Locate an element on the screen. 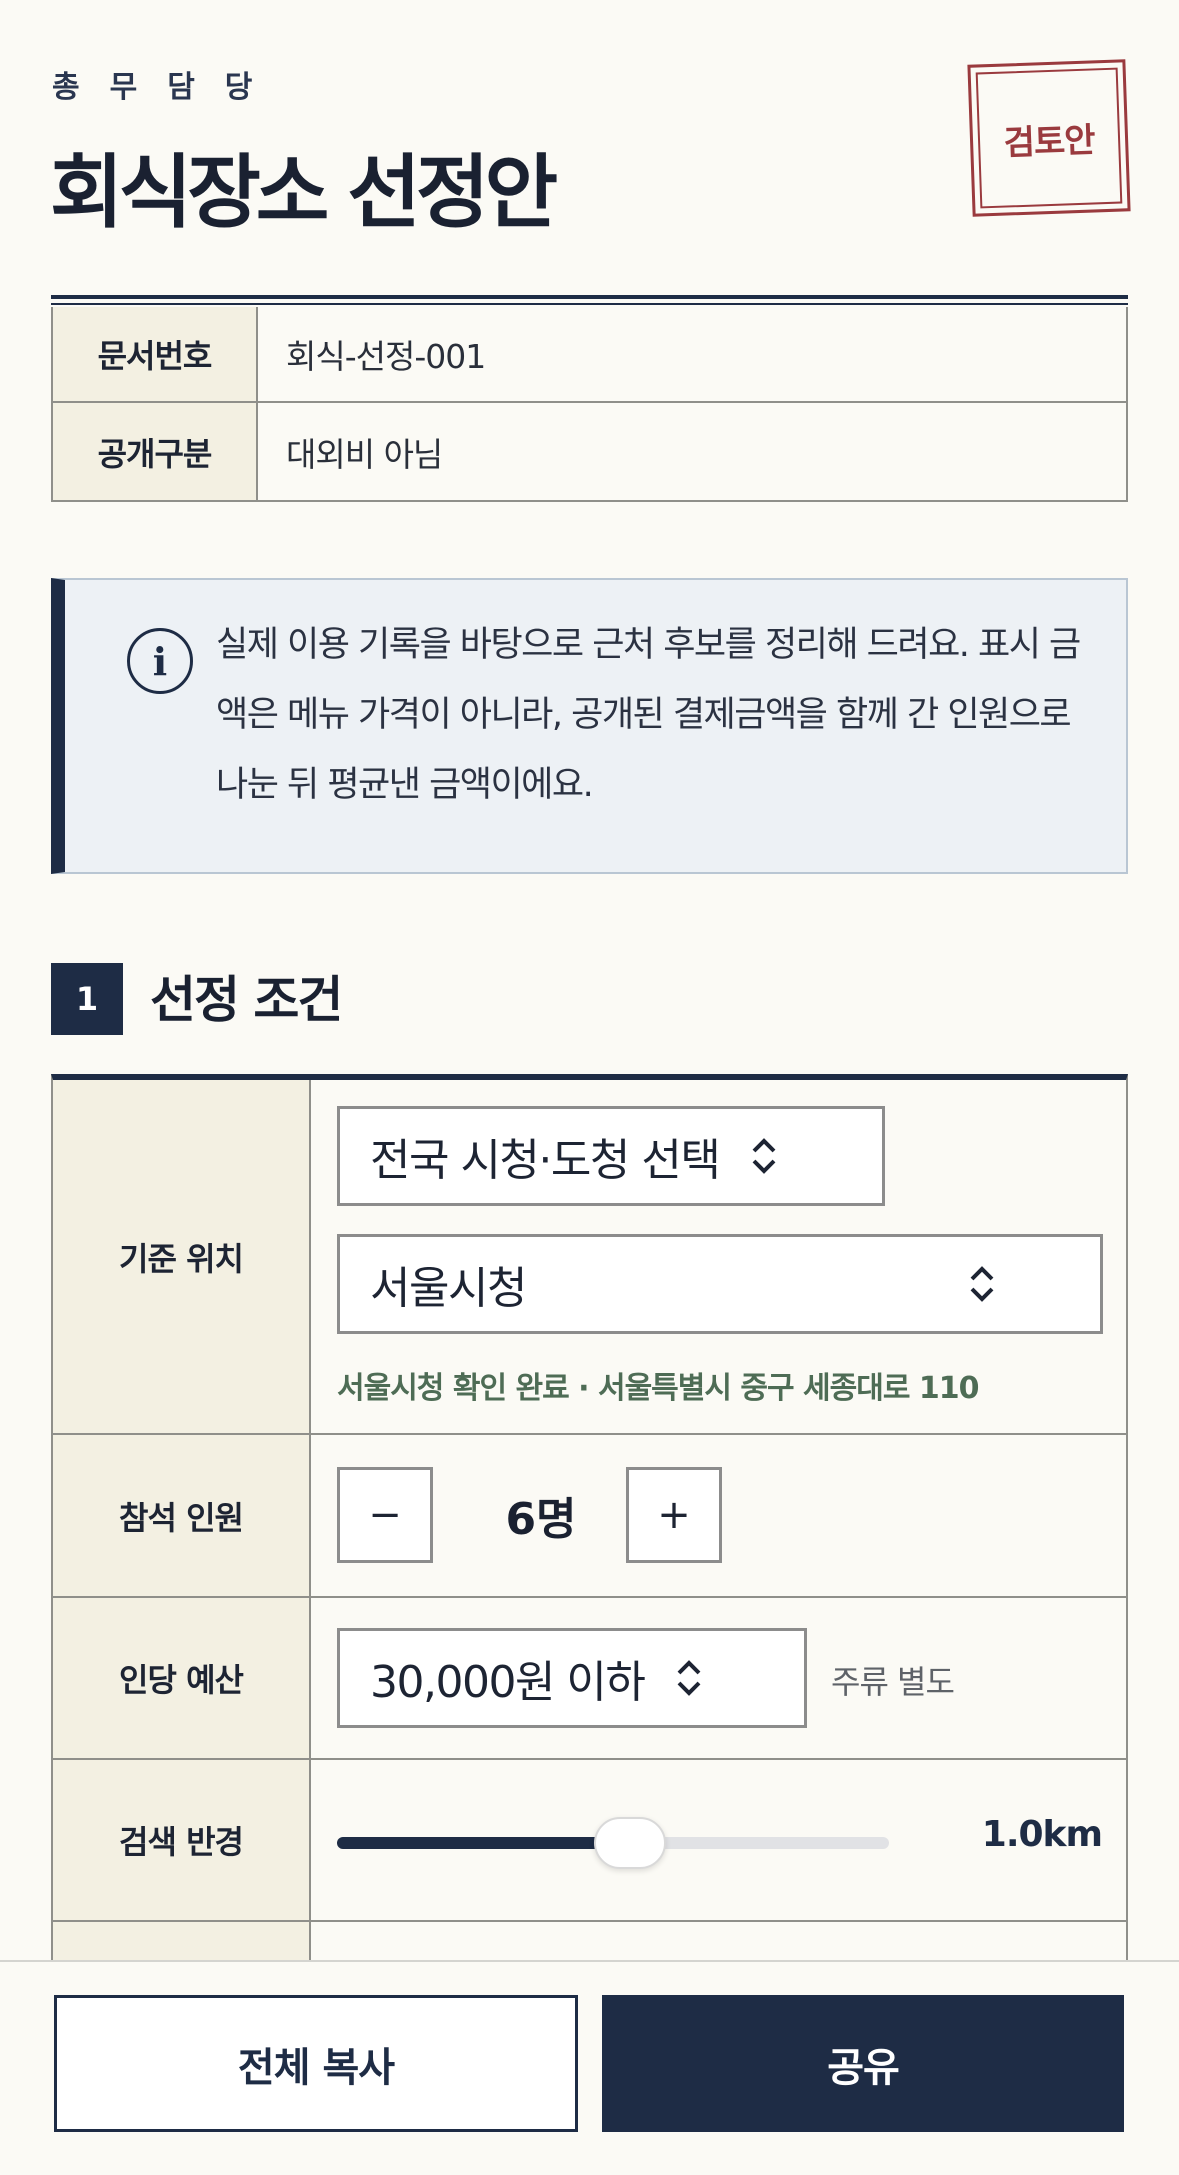 This screenshot has height=2175, width=1179. meta-row-doc-number: 문서번호 회식-선정-001 is located at coordinates (589, 355).